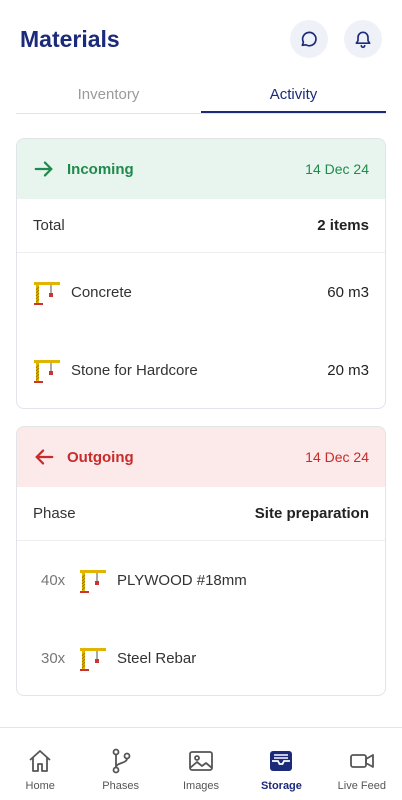 This screenshot has height=800, width=402. Describe the element at coordinates (201, 657) in the screenshot. I see `list-item: 30x Steel Rebar` at that location.